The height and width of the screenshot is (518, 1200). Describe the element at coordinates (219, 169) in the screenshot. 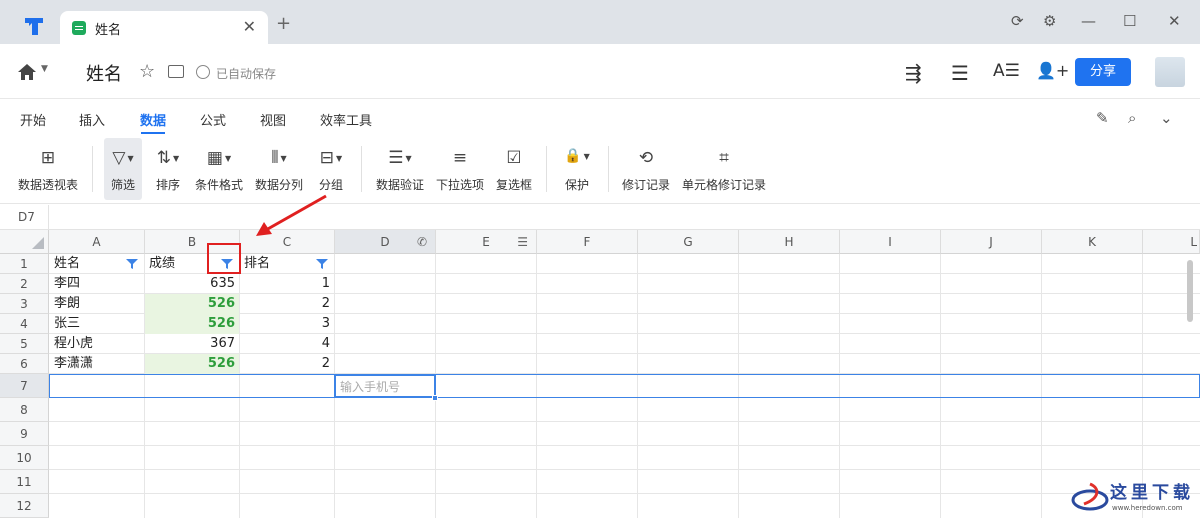

I see `conditional-format-button: ▦ ▼ 条件格式` at that location.